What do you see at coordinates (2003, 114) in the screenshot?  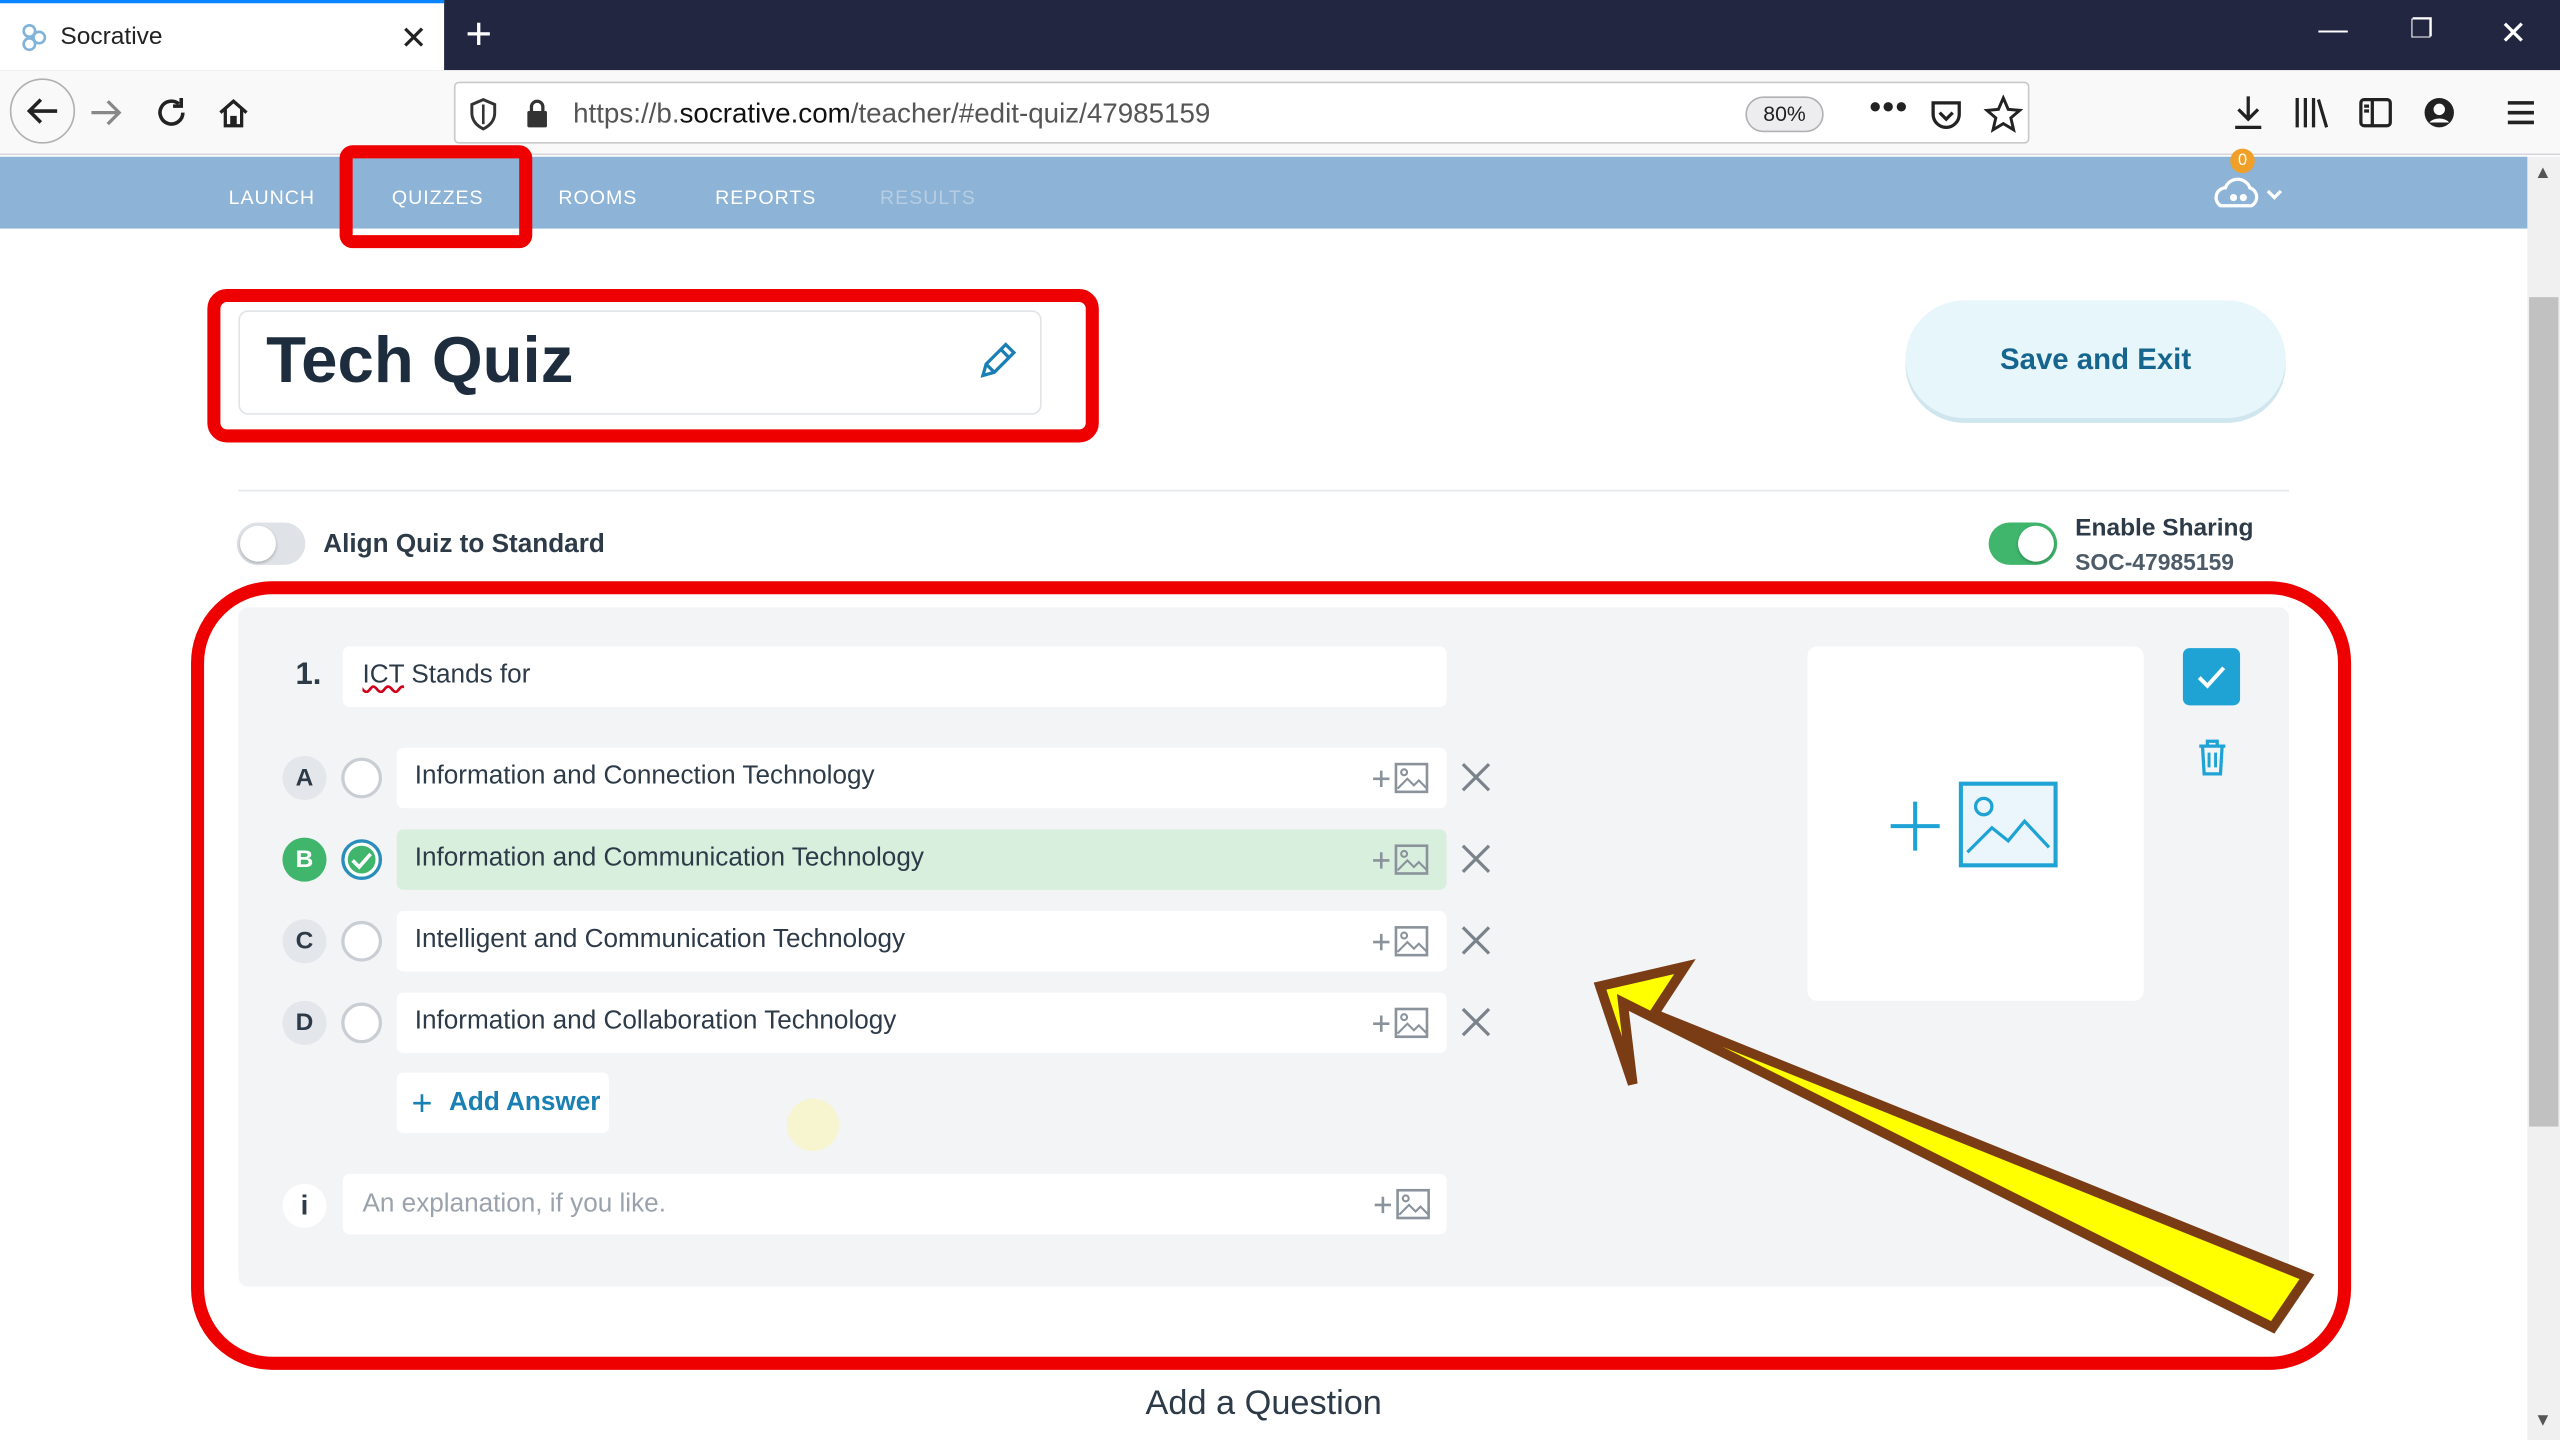 I see `bookmark-star-icon` at bounding box center [2003, 114].